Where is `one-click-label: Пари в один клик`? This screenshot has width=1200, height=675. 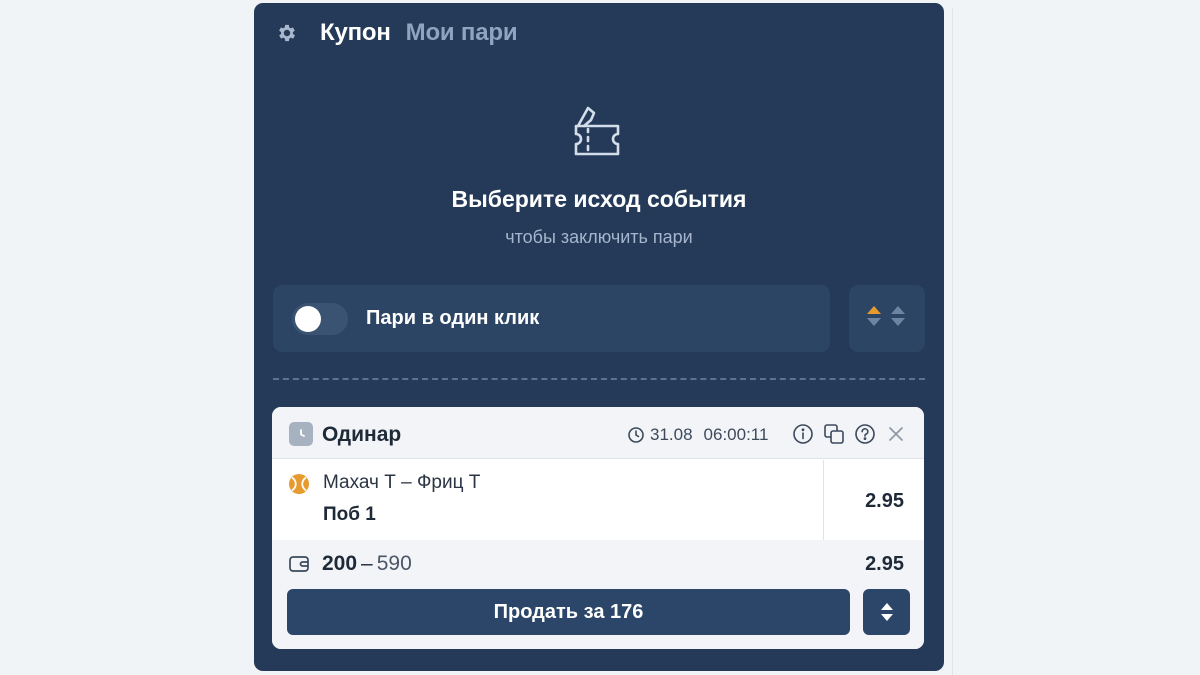
one-click-label: Пари в один клик is located at coordinates (453, 318).